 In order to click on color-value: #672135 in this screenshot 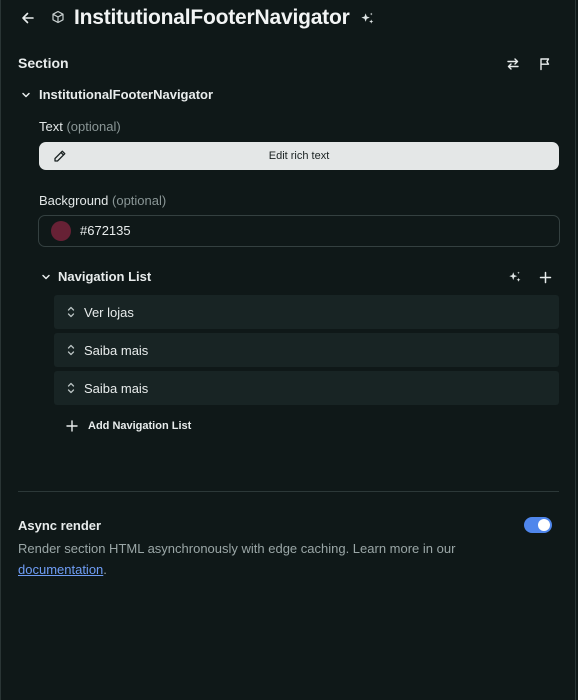, I will do `click(105, 231)`.